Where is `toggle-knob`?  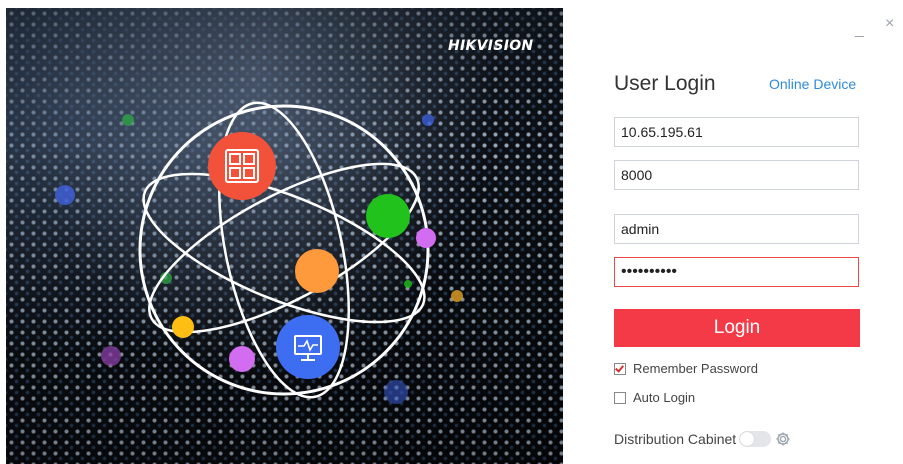
toggle-knob is located at coordinates (747, 439).